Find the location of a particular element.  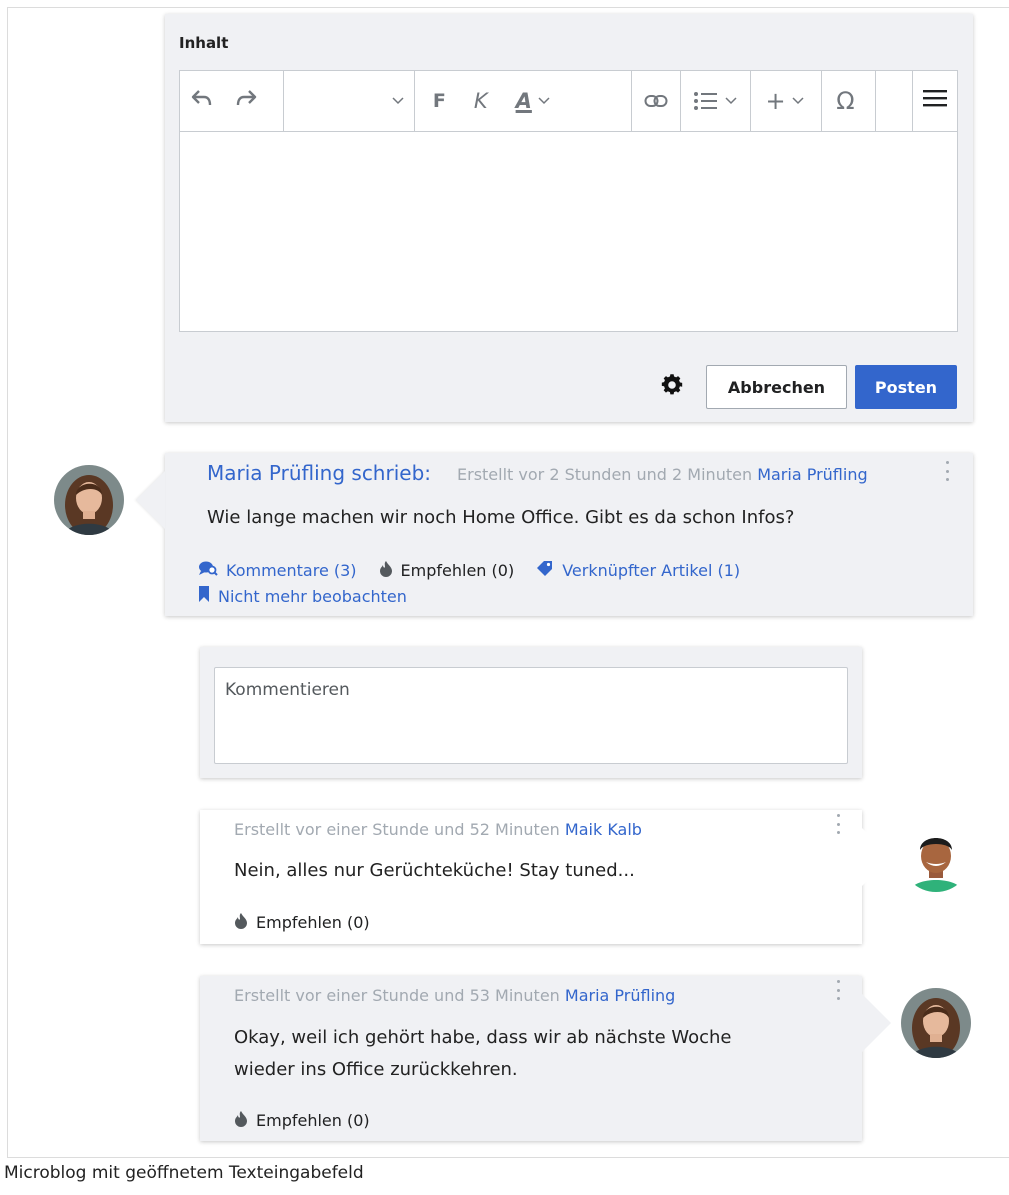

format-group: F K A is located at coordinates (524, 101).